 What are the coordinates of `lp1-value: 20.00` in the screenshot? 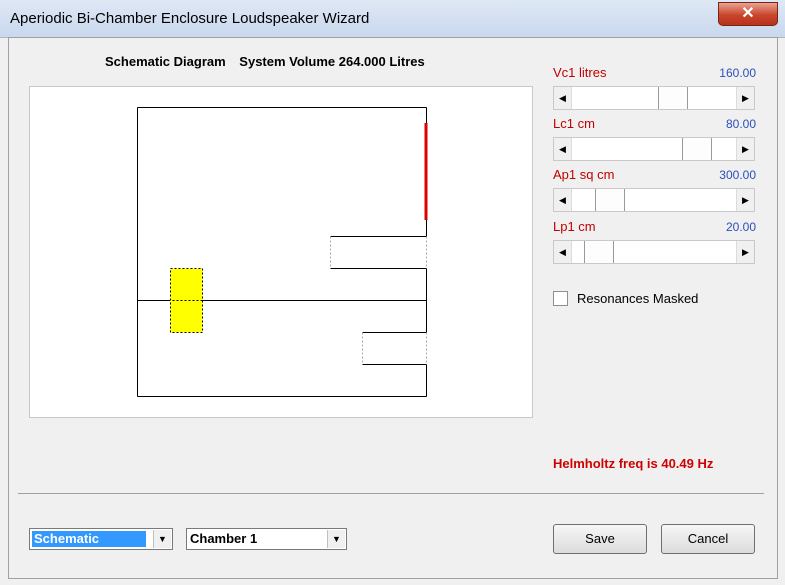 It's located at (740, 227).